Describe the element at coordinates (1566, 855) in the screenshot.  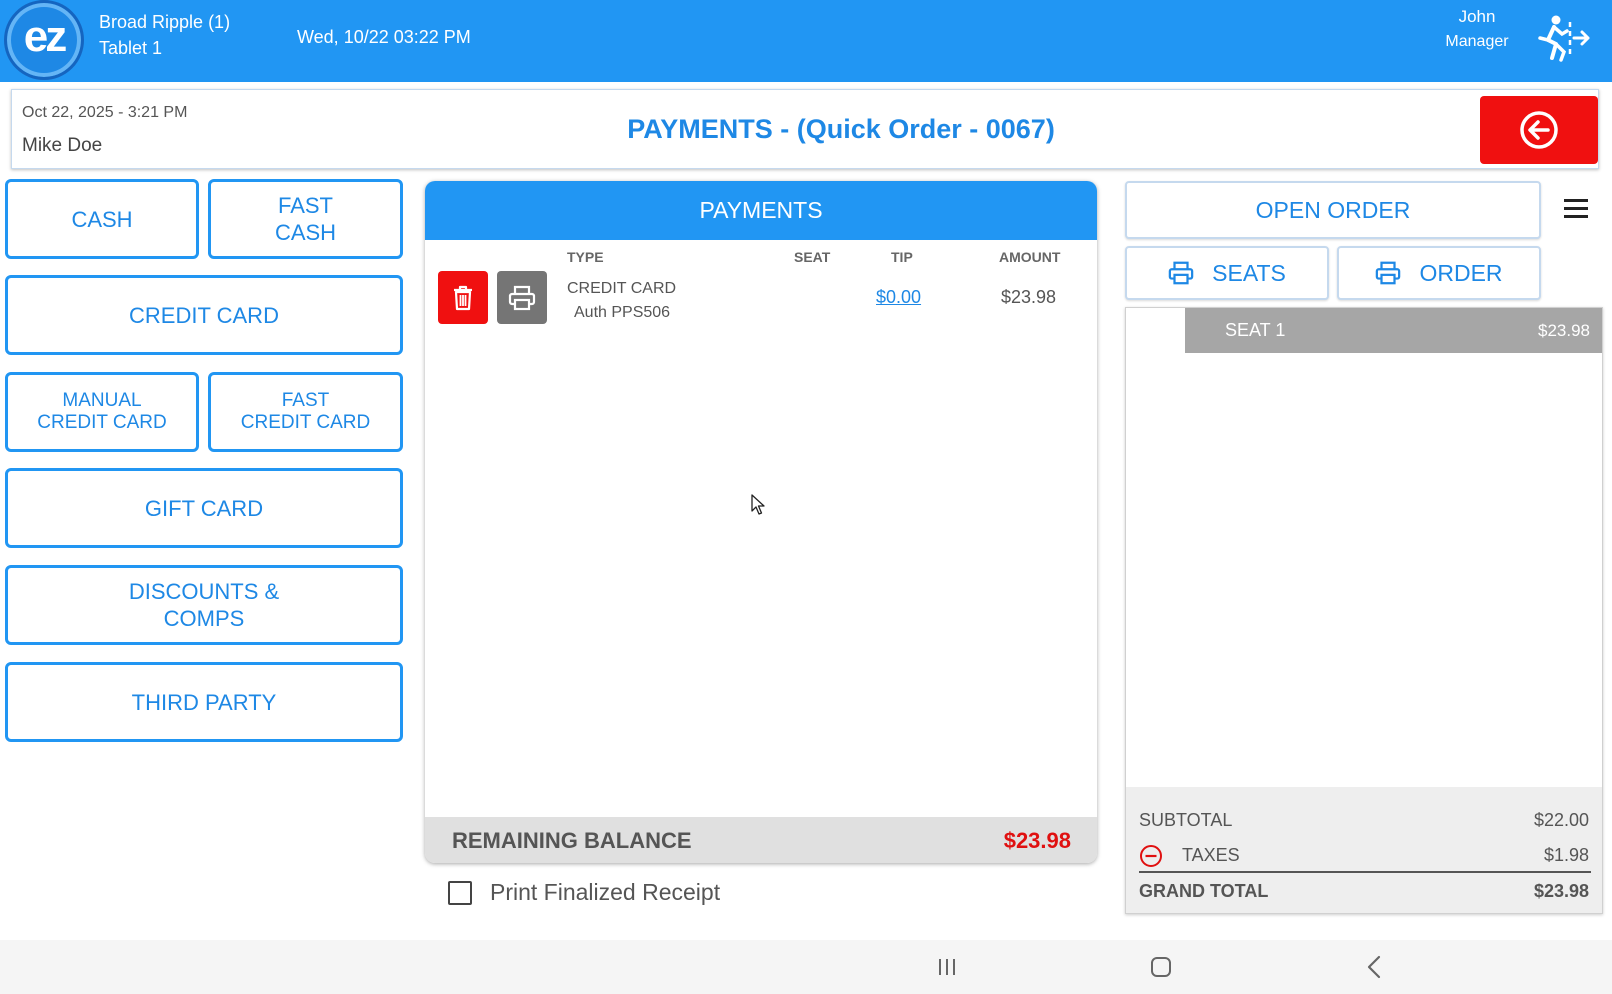
I see `taxes-value: $1.98` at that location.